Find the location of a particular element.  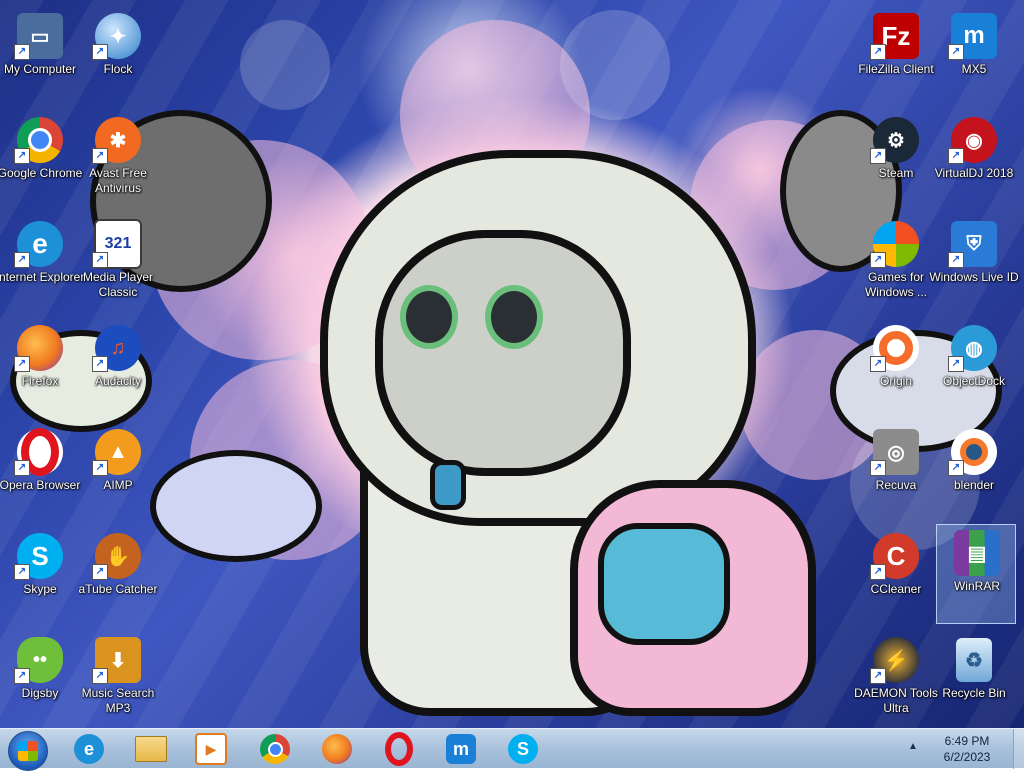

taskbar-pin-opera is located at coordinates (399, 749).